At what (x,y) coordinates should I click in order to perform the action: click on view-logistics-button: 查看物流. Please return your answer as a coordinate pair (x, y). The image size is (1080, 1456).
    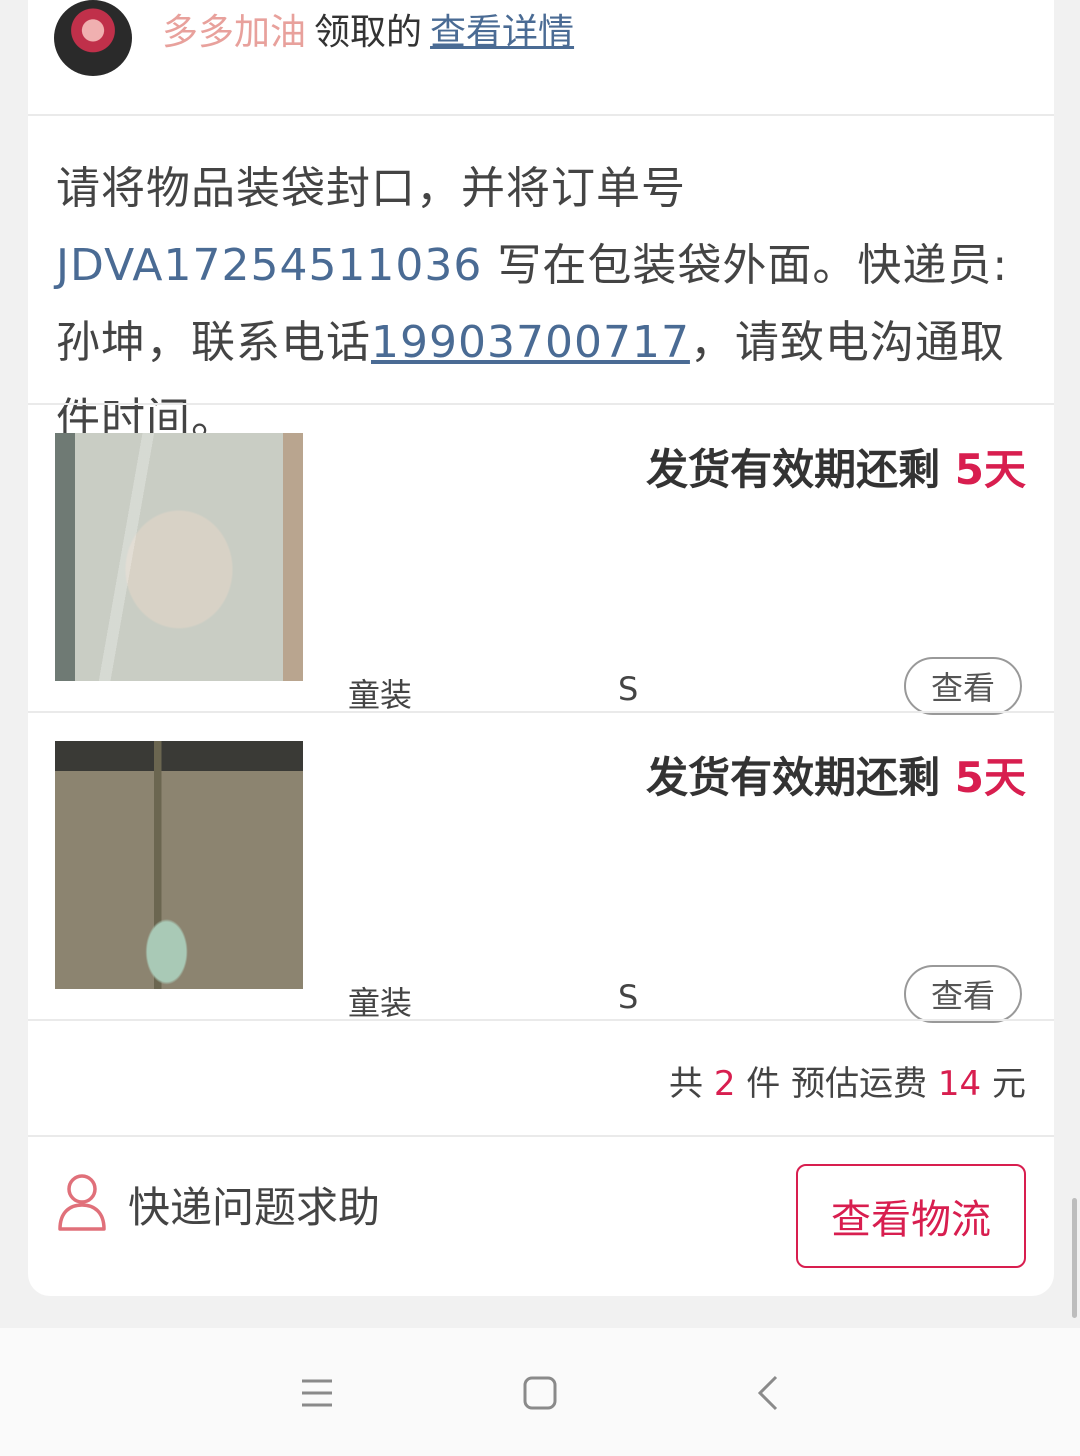
    Looking at the image, I should click on (911, 1216).